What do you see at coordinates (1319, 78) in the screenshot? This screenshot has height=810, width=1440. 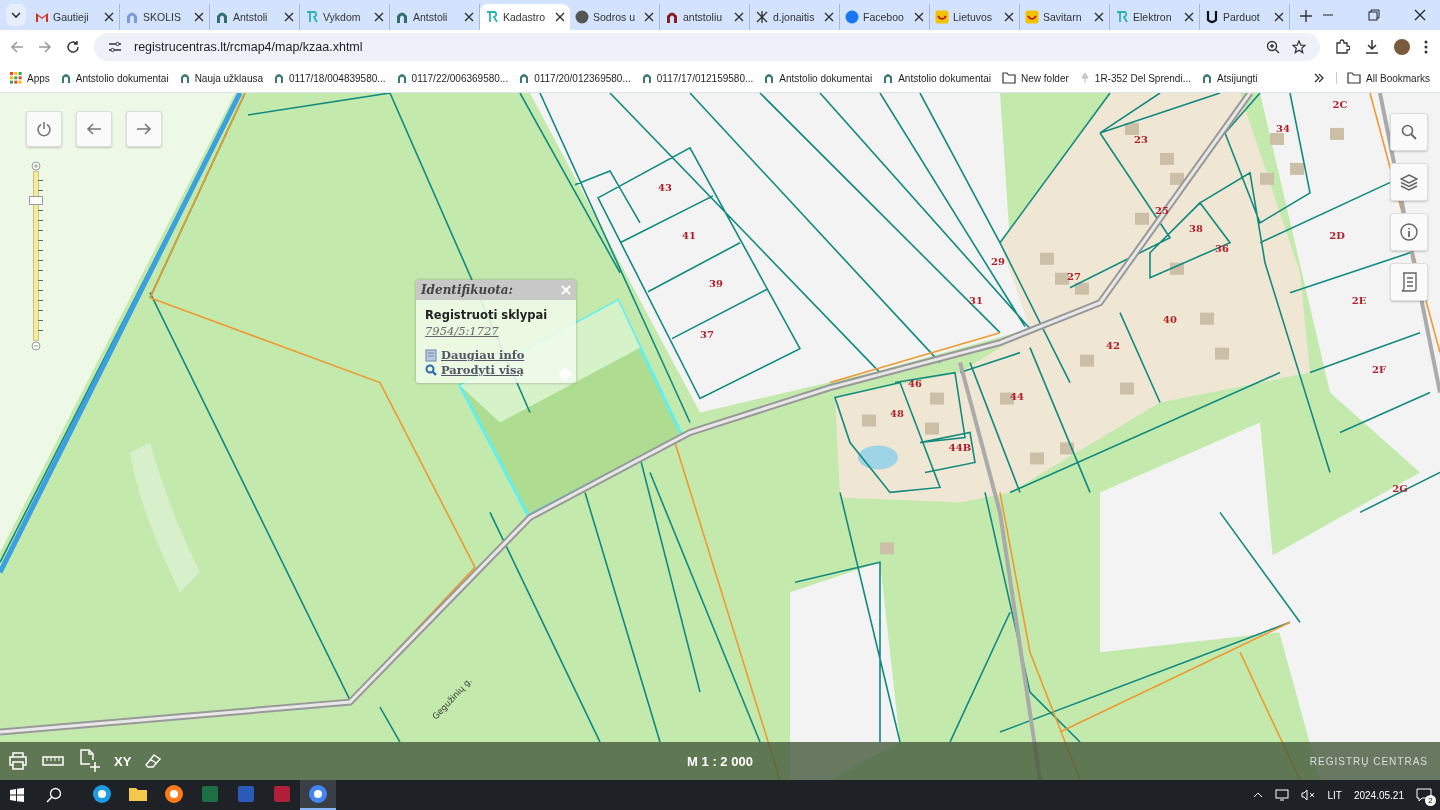 I see `more-bookmarks-icon` at bounding box center [1319, 78].